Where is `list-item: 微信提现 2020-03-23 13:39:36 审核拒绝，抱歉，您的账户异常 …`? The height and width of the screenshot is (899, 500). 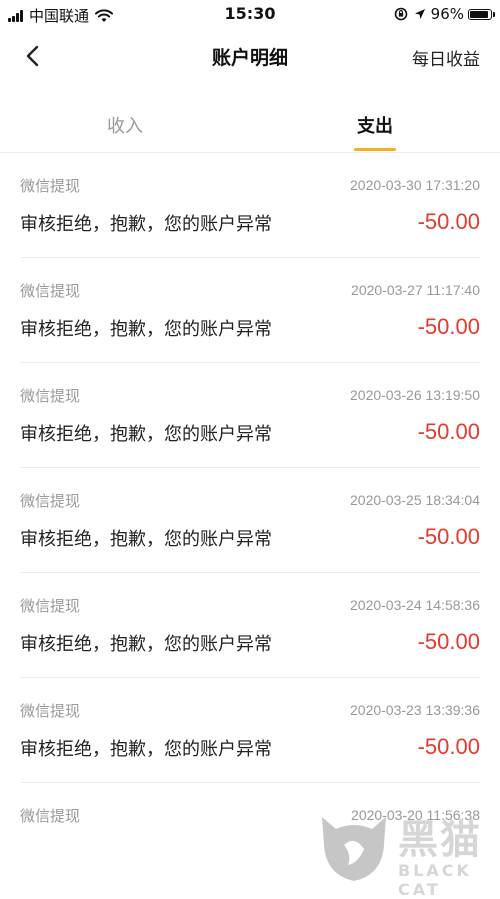
list-item: 微信提现 2020-03-23 13:39:36 审核拒绝，抱歉，您的账户异常 … is located at coordinates (250, 730).